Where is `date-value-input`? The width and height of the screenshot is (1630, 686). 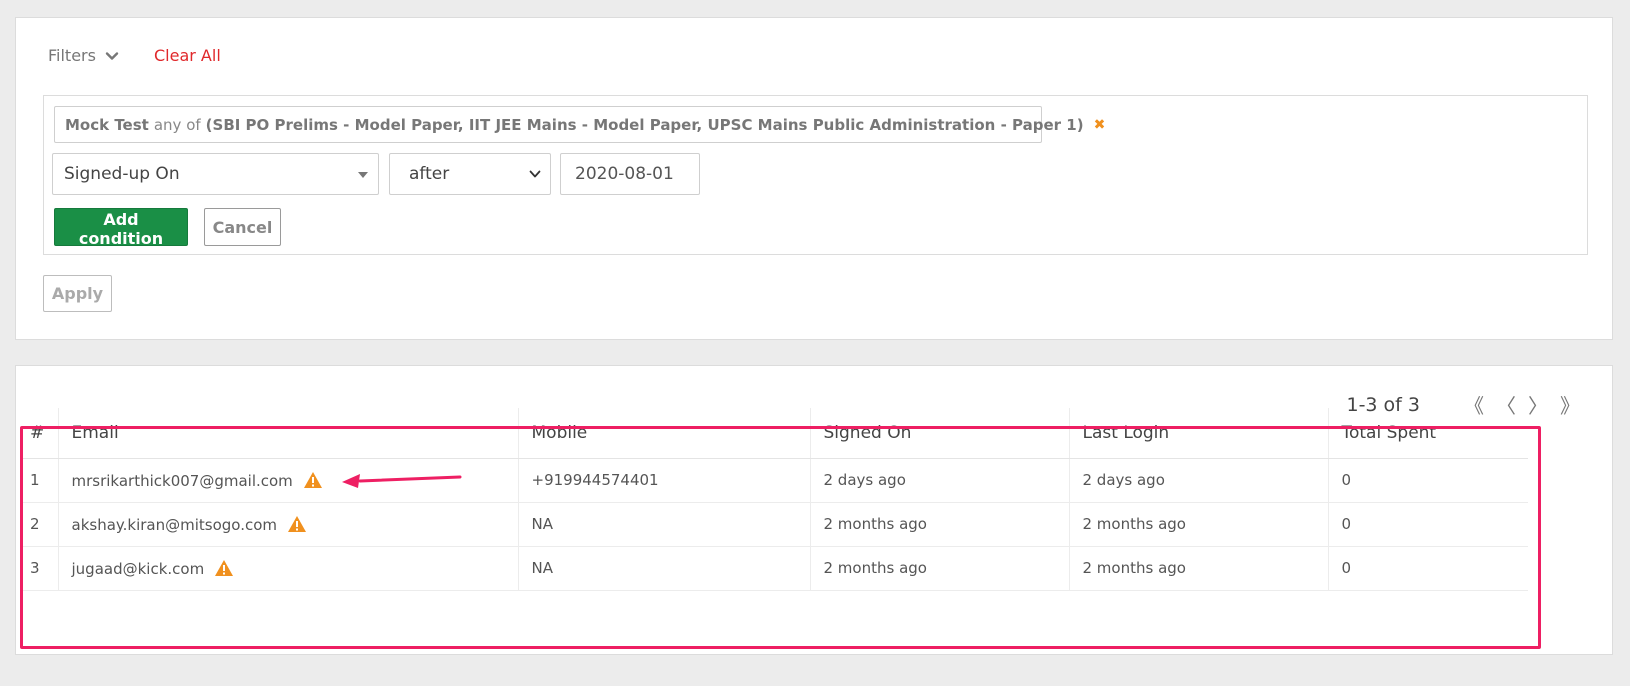 date-value-input is located at coordinates (630, 174).